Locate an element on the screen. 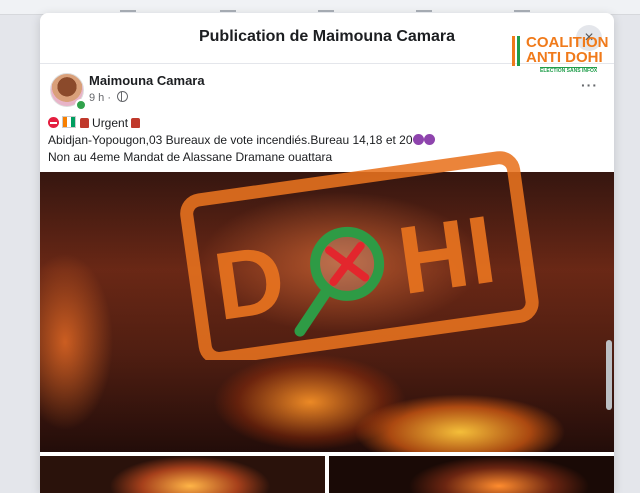  post-meta: 9 h · is located at coordinates (109, 97).